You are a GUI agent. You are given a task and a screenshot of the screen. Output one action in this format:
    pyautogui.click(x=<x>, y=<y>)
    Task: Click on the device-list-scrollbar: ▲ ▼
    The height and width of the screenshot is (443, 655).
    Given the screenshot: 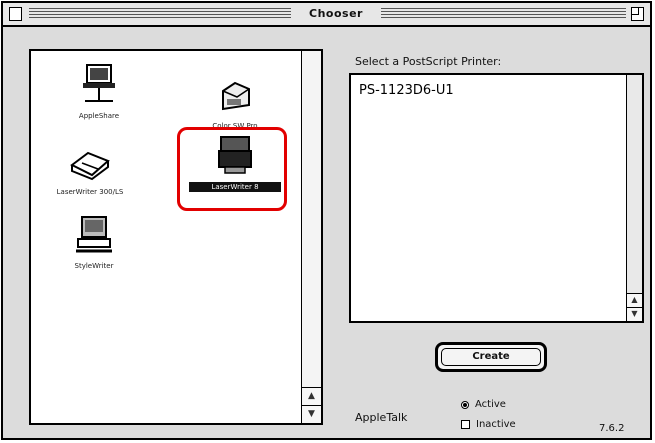 What is the action you would take?
    pyautogui.click(x=311, y=237)
    